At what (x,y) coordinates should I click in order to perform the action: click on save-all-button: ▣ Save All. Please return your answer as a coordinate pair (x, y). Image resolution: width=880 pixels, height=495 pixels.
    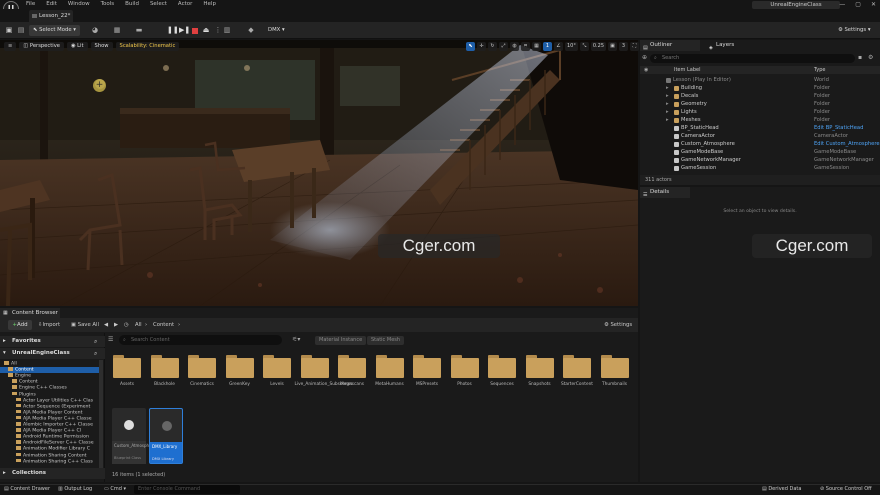
    Looking at the image, I should click on (85, 325).